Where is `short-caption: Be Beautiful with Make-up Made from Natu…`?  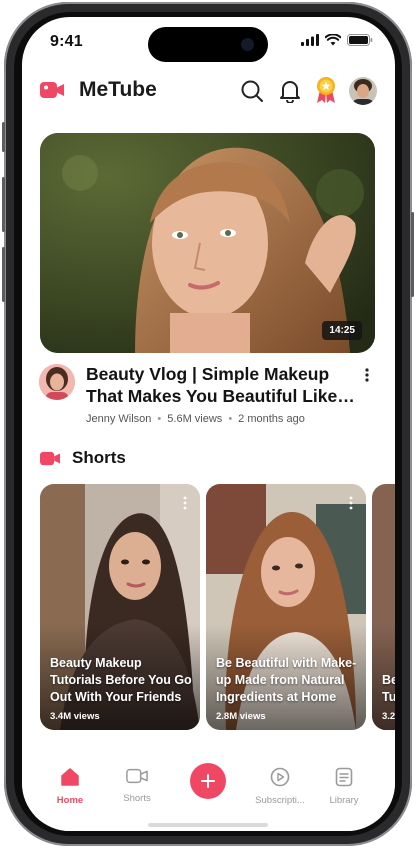 short-caption: Be Beautiful with Make-up Made from Natu… is located at coordinates (286, 680).